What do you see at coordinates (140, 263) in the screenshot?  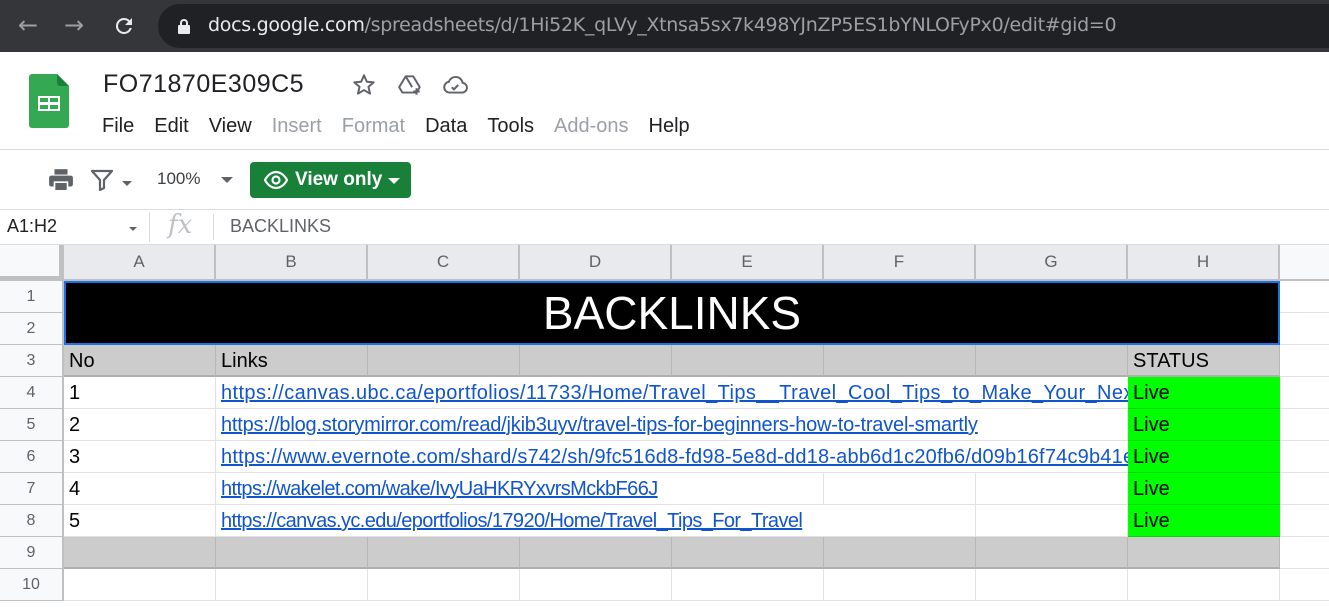 I see `column-header-a: A` at bounding box center [140, 263].